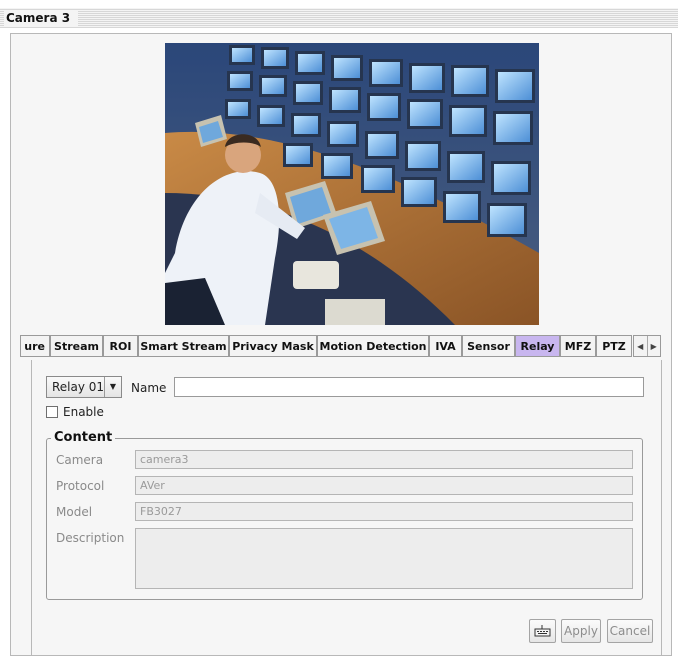  What do you see at coordinates (614, 346) in the screenshot?
I see `tab-ptz: PTZ` at bounding box center [614, 346].